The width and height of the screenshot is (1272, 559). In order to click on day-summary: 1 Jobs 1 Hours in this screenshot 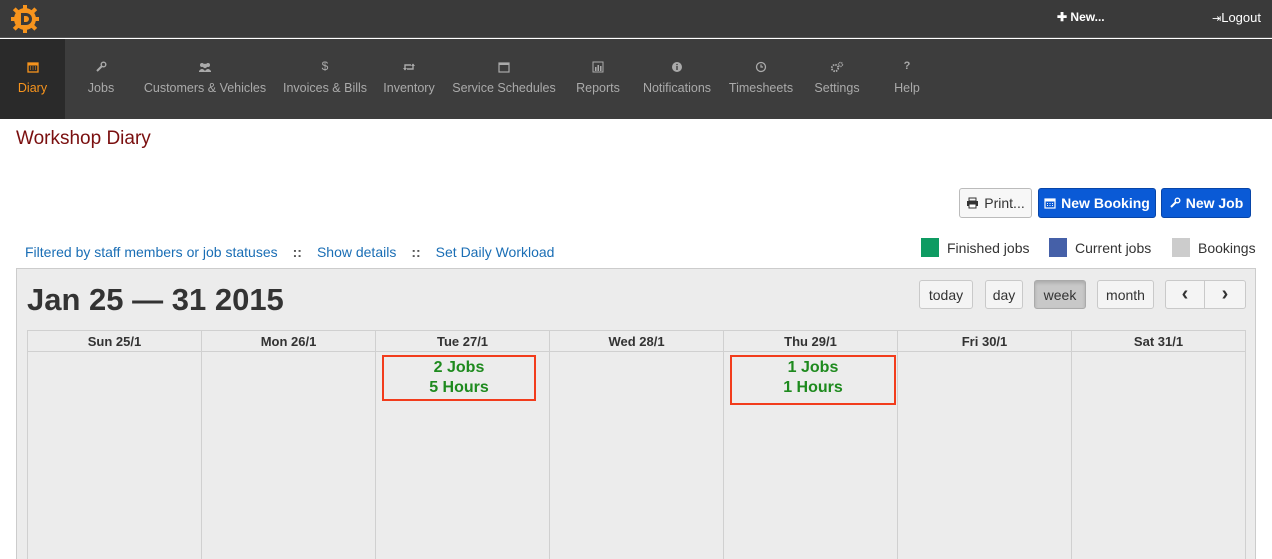, I will do `click(813, 380)`.